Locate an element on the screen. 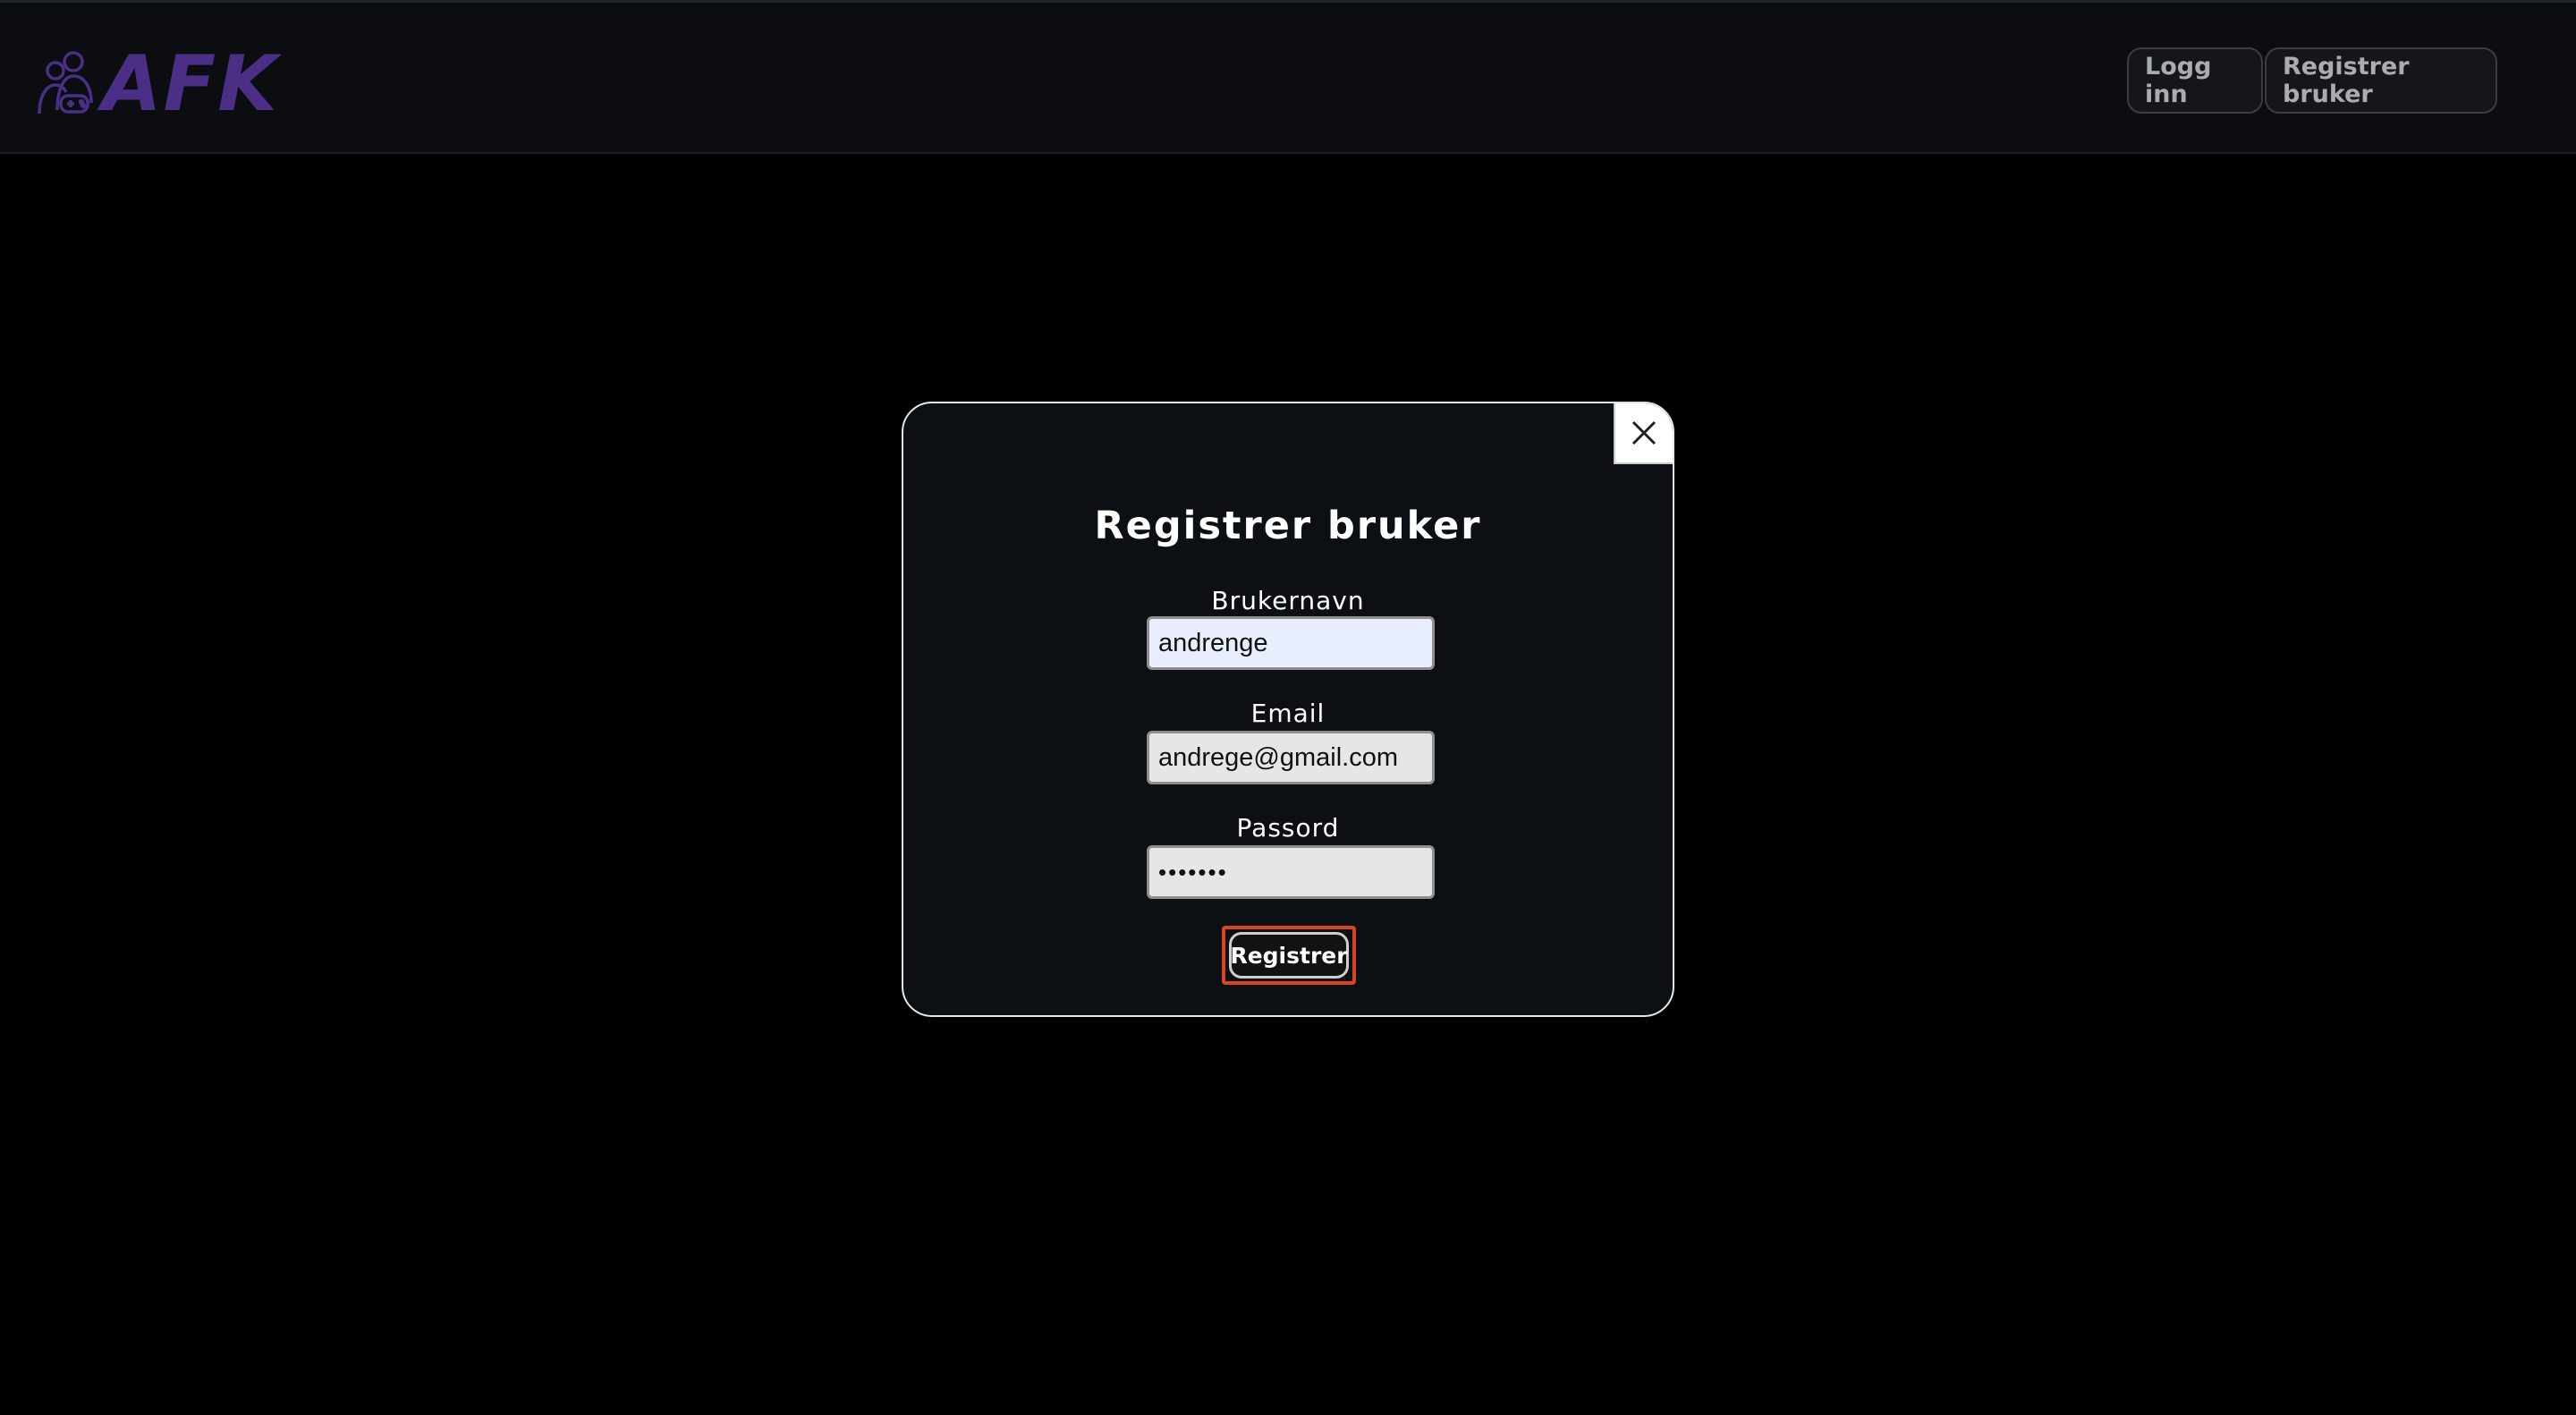 This screenshot has height=1415, width=2576. username-label: Brukernavn is located at coordinates (1288, 600).